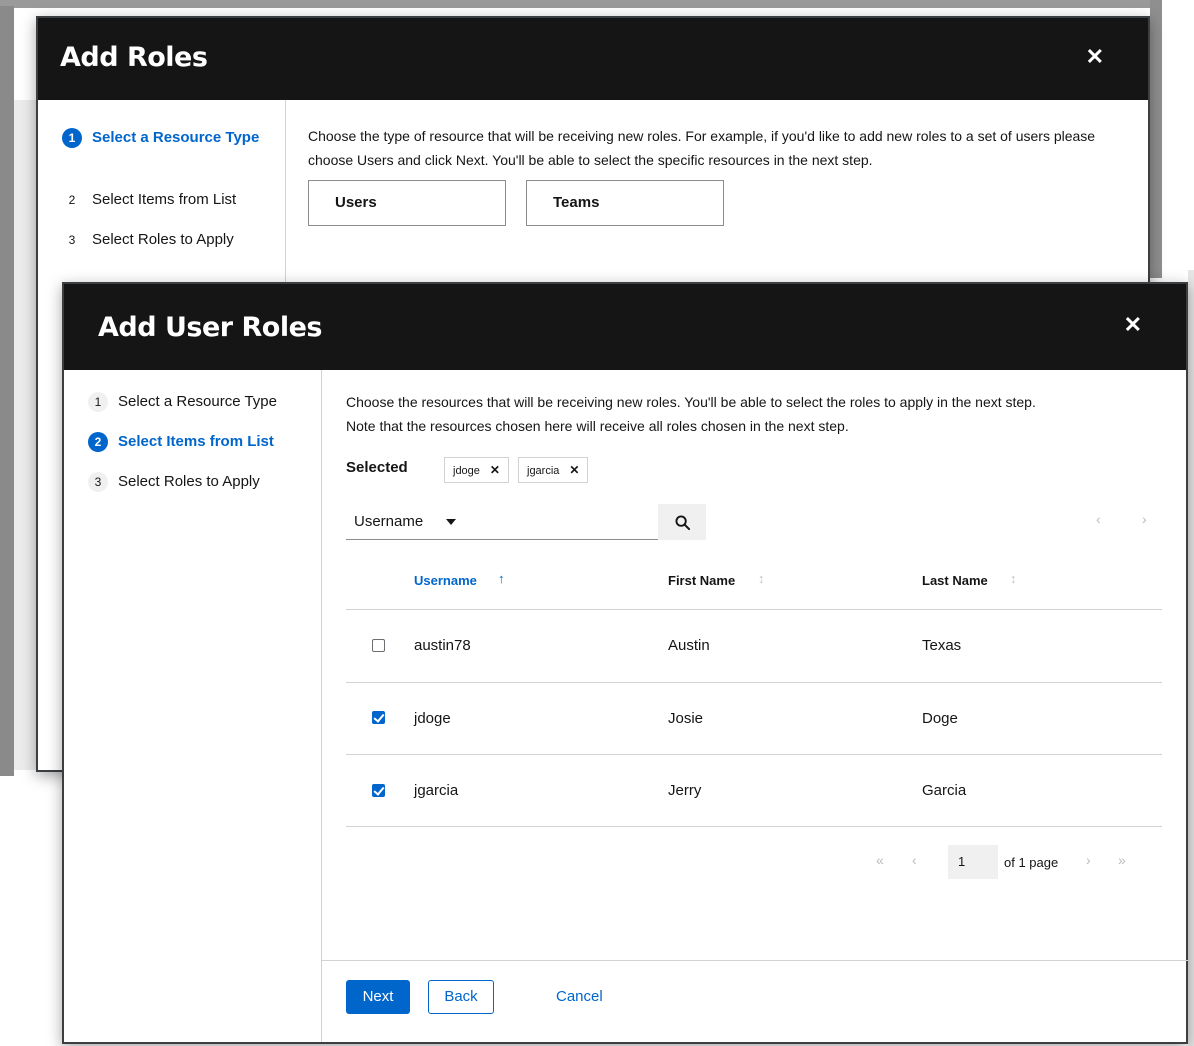  What do you see at coordinates (1156, 139) in the screenshot?
I see `backdrop-right` at bounding box center [1156, 139].